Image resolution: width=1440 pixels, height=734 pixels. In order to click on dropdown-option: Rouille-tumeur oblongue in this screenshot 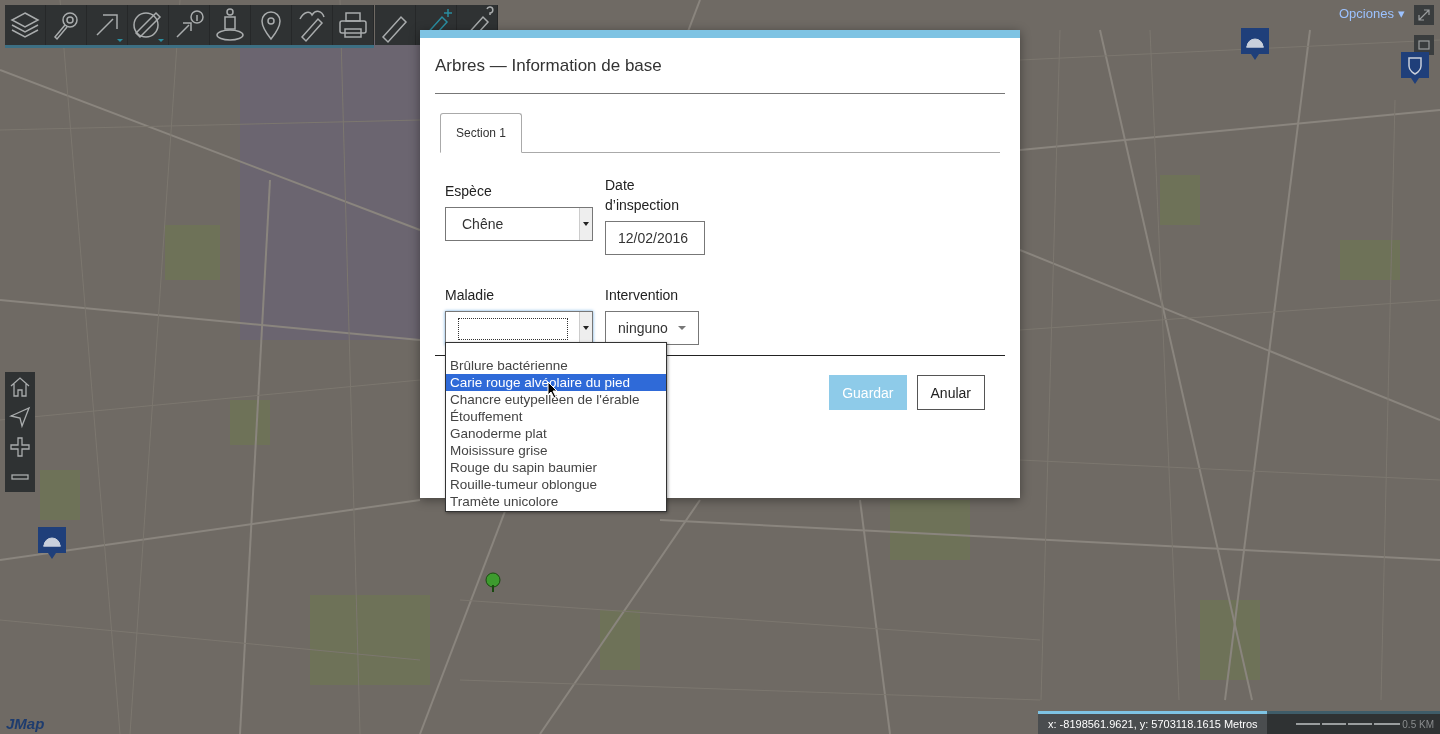, I will do `click(556, 484)`.